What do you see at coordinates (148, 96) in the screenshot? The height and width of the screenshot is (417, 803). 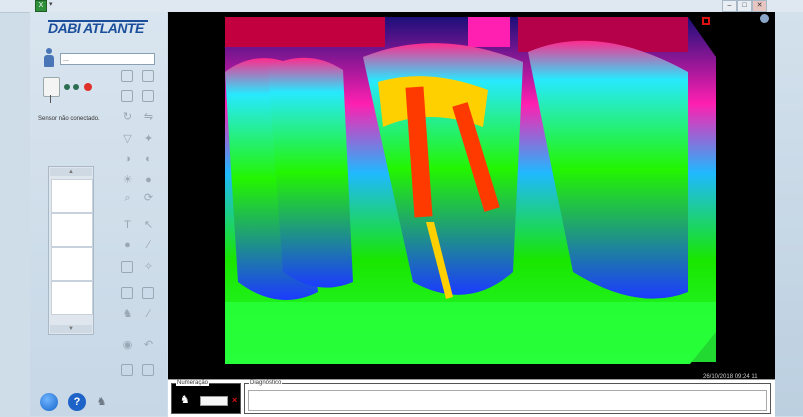 I see `delete-icon` at bounding box center [148, 96].